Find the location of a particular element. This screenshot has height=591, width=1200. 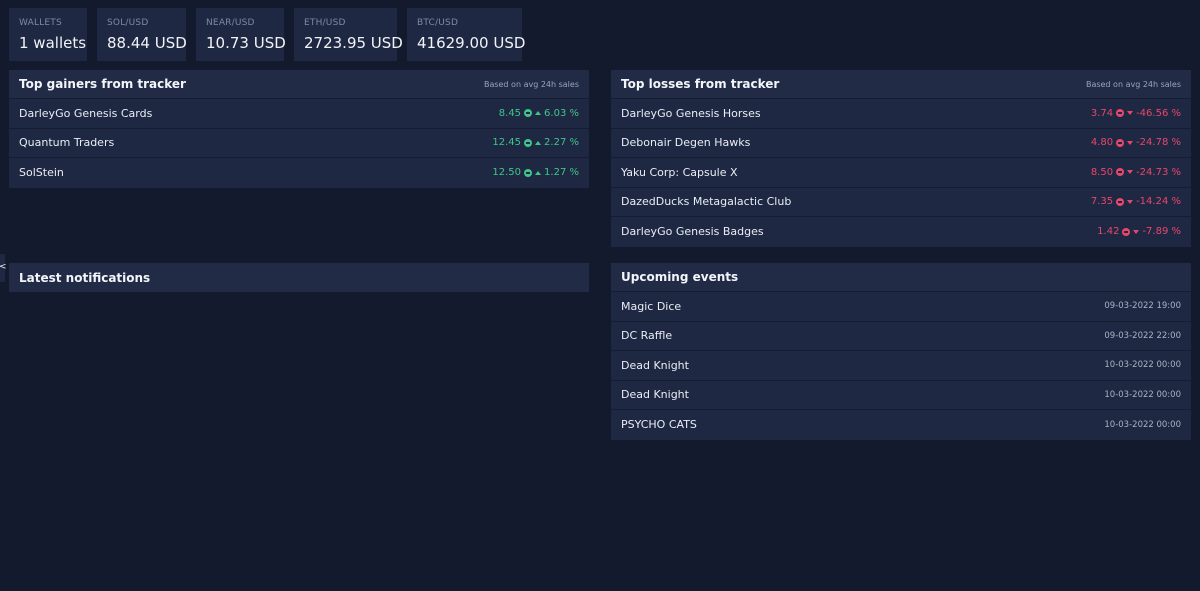

stat-value: 2723.95 USD is located at coordinates (353, 43).